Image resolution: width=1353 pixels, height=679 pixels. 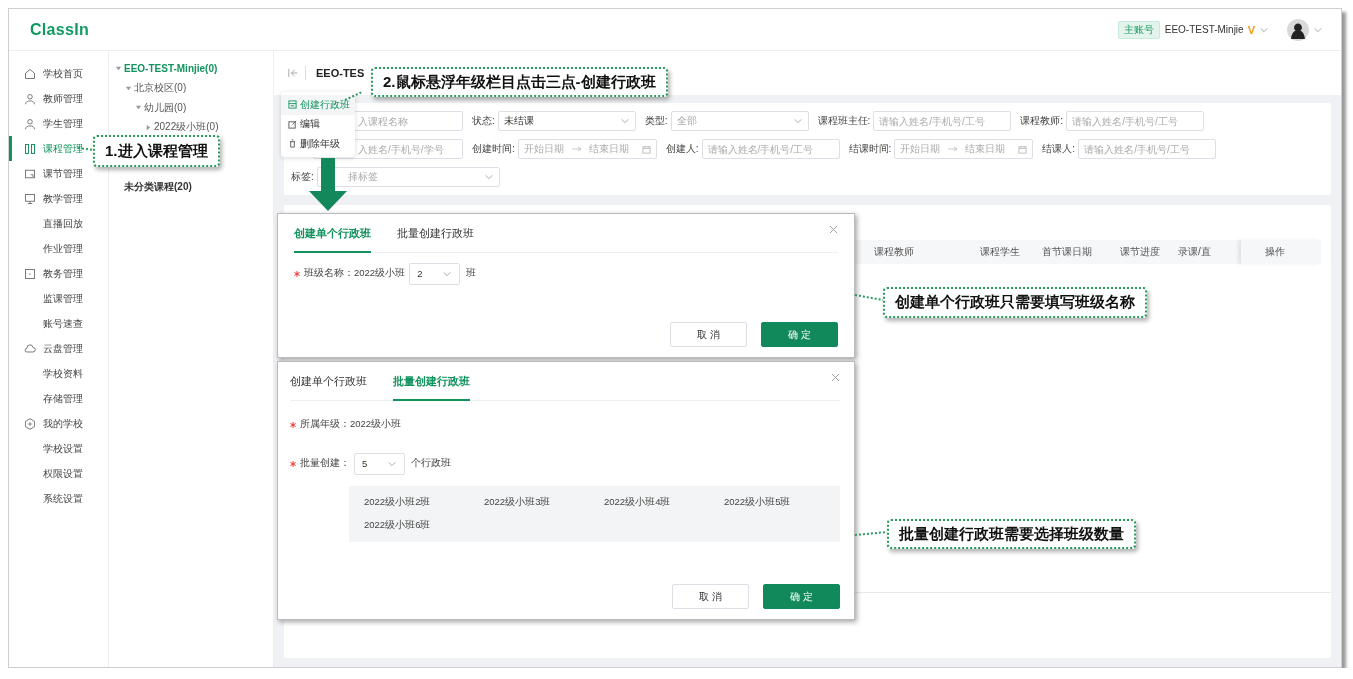 I want to click on field-label: 班级名称：2022级小班, so click(x=355, y=273).